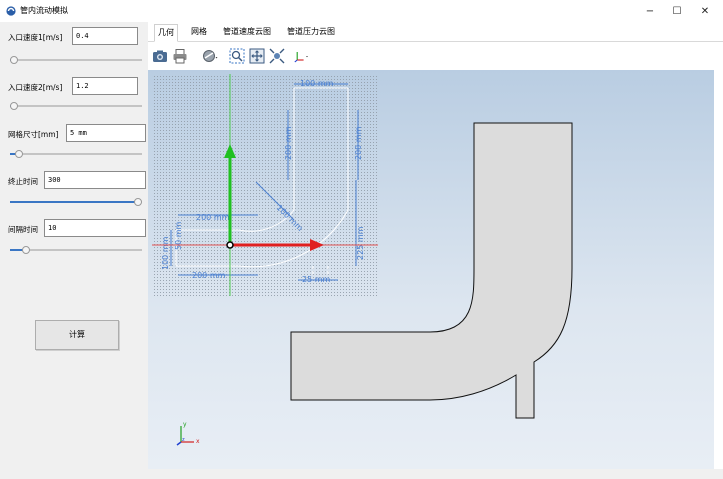 Image resolution: width=723 pixels, height=479 pixels. What do you see at coordinates (316, 279) in the screenshot?
I see `dim-25: 25 mm` at bounding box center [316, 279].